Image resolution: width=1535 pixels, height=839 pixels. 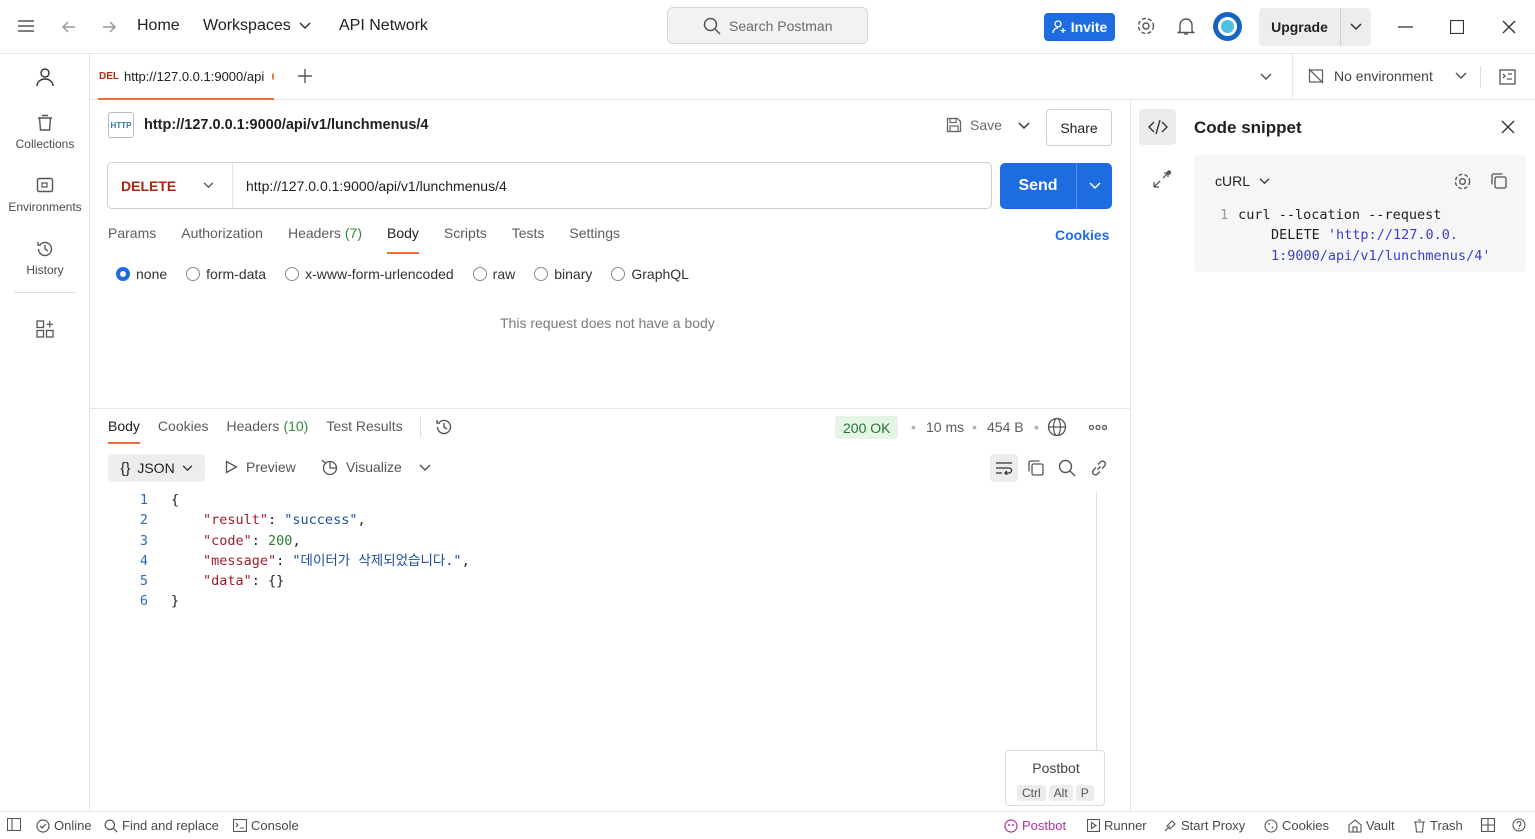 I want to click on toggle-sidebar-icon, so click(x=14, y=824).